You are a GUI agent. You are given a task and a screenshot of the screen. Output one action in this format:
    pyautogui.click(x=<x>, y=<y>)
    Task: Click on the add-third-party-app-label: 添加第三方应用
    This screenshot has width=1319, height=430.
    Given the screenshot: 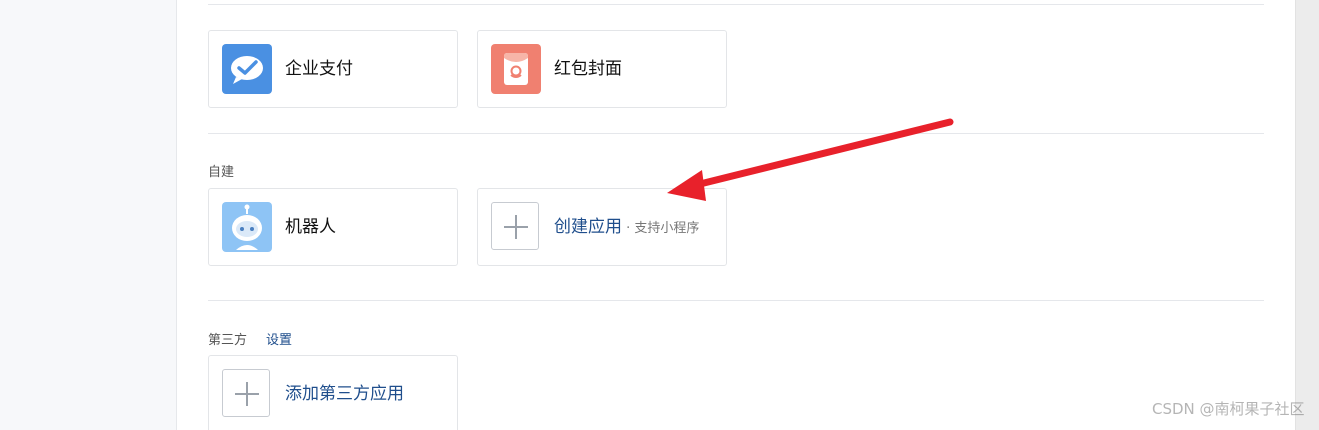 What is the action you would take?
    pyautogui.click(x=344, y=394)
    